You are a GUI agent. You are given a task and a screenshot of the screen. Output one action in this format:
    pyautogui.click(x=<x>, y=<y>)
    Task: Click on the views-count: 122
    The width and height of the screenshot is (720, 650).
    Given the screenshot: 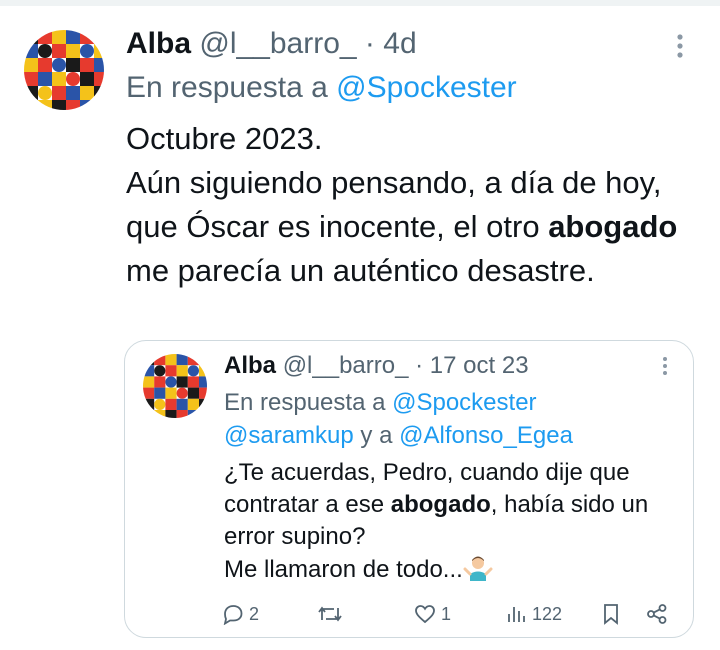 What is the action you would take?
    pyautogui.click(x=547, y=613)
    